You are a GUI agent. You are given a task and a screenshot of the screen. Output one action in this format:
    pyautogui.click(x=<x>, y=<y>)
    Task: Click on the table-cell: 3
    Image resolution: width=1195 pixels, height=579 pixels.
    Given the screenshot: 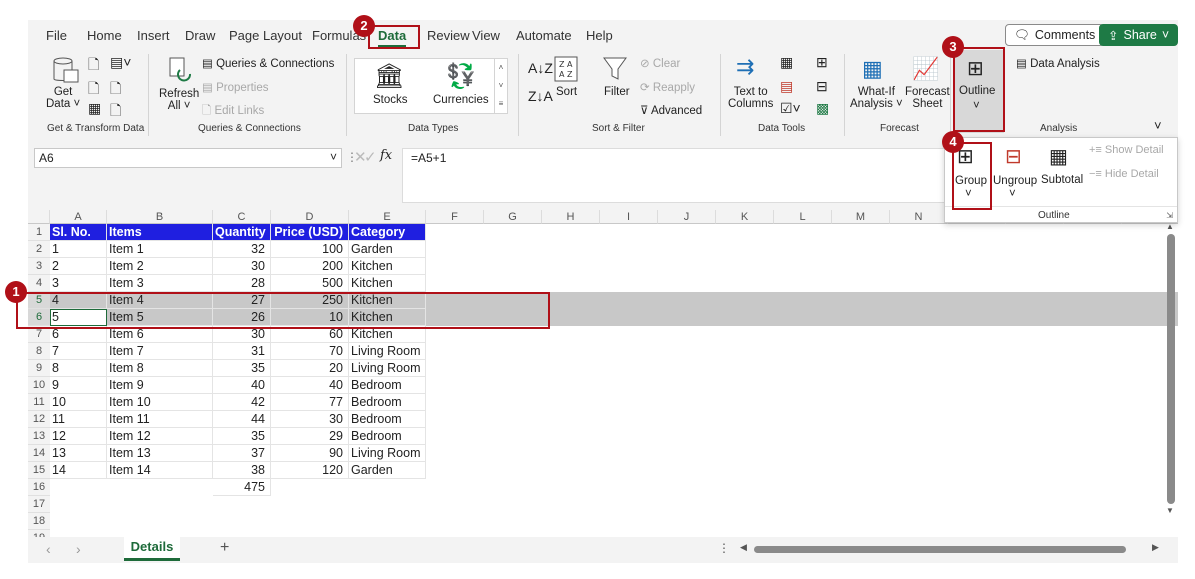 What is the action you would take?
    pyautogui.click(x=78, y=283)
    